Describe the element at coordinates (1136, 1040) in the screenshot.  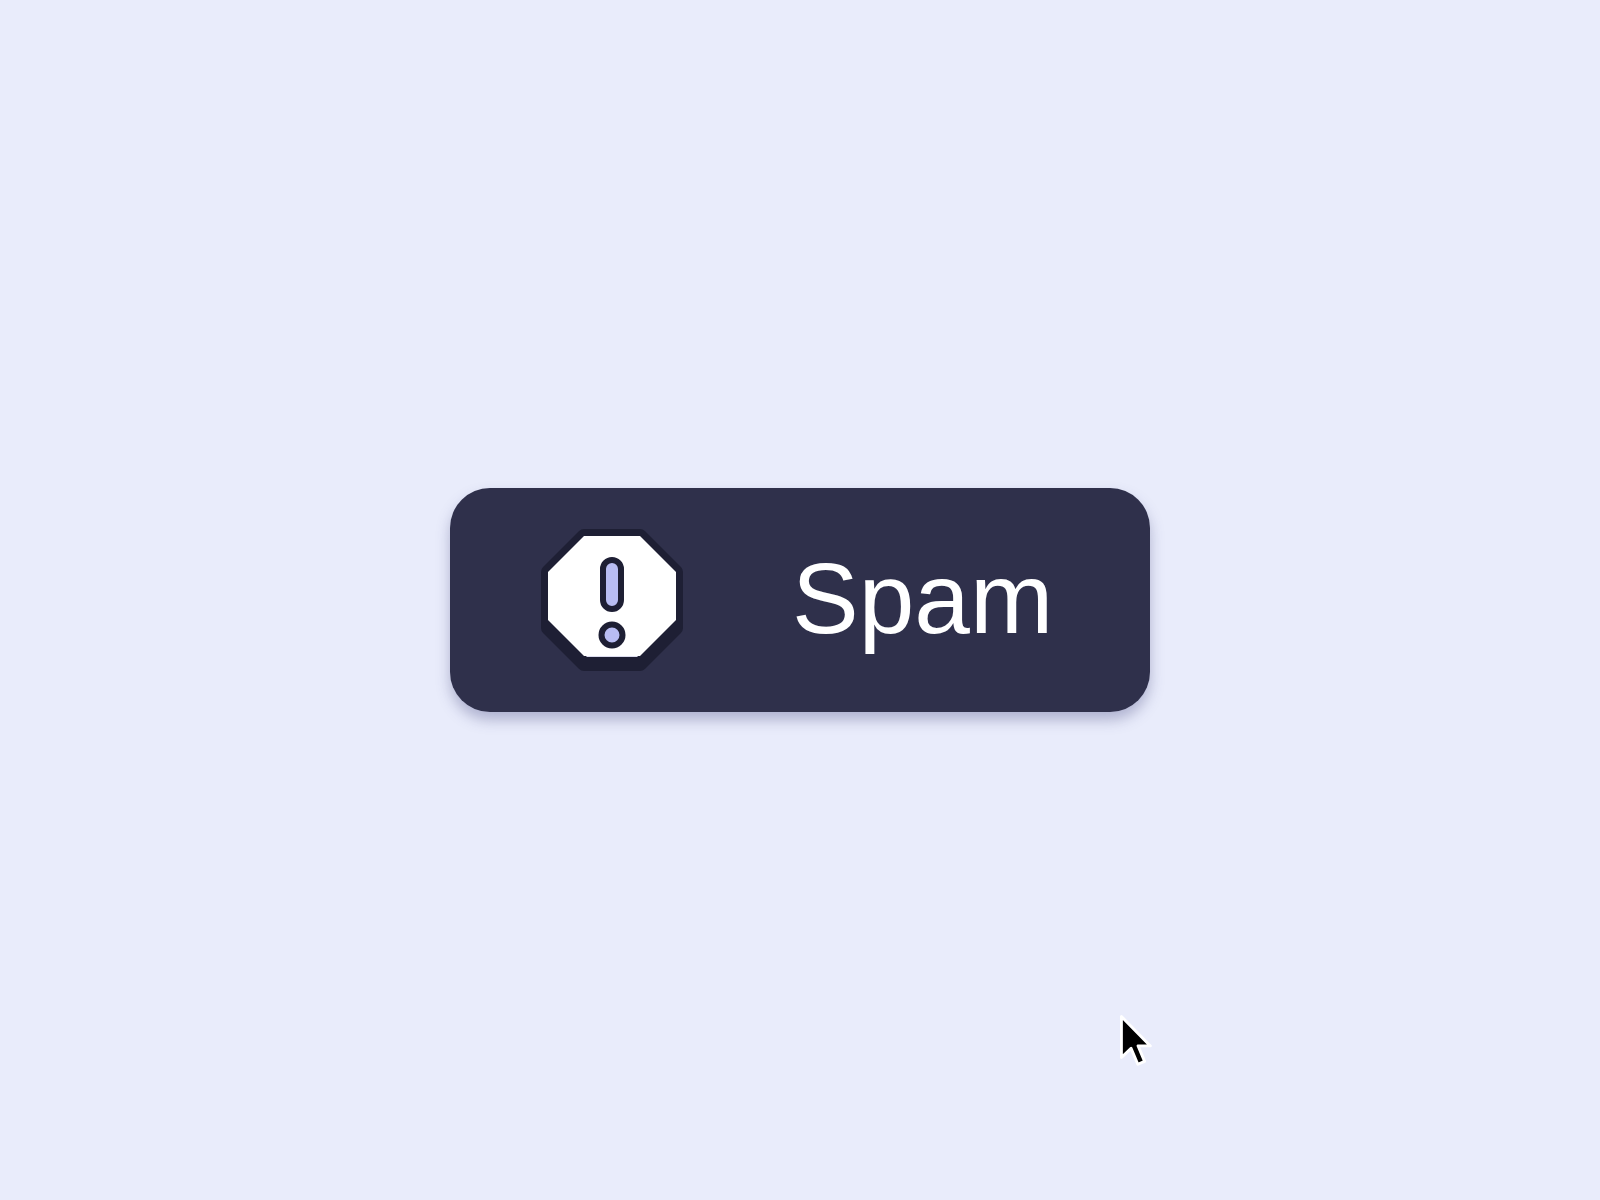
I see `mouse-pointer-icon` at that location.